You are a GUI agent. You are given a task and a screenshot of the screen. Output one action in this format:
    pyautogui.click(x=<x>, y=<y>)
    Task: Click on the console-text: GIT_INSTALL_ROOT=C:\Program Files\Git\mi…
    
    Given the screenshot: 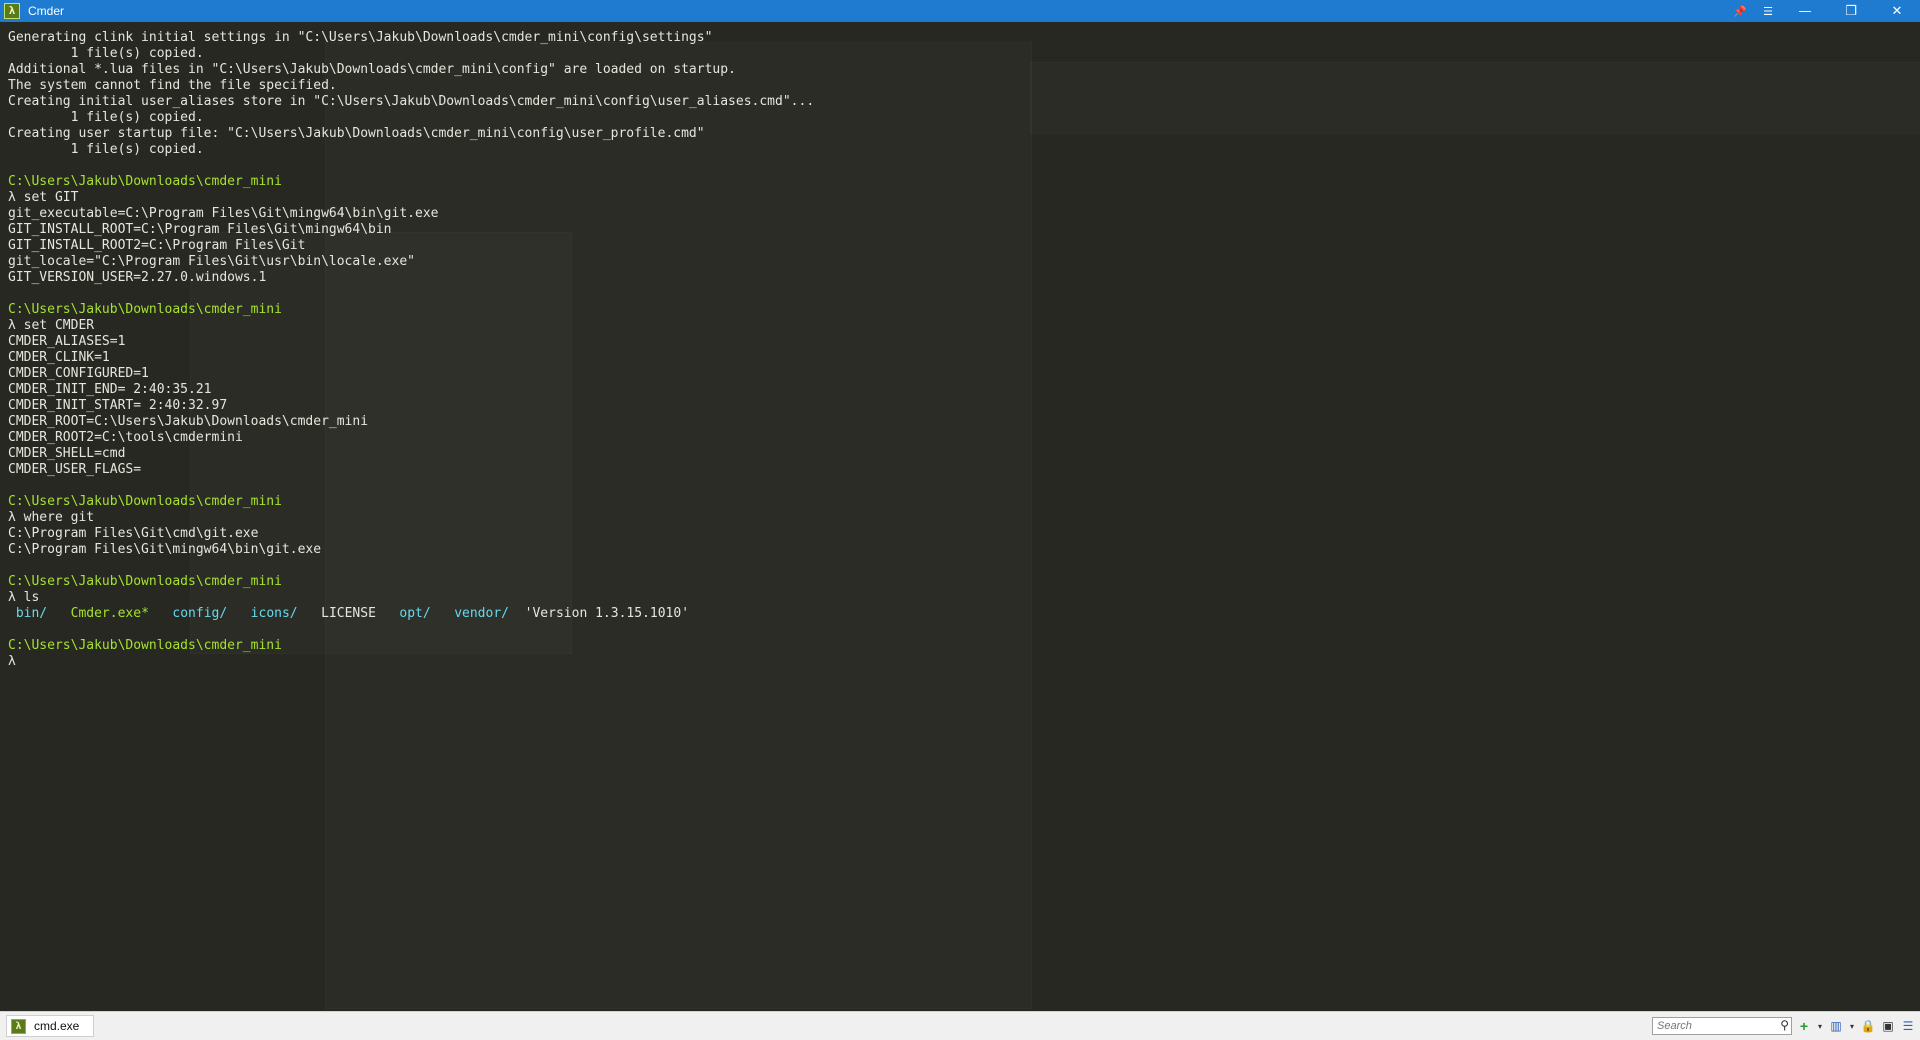 What is the action you would take?
    pyautogui.click(x=200, y=229)
    